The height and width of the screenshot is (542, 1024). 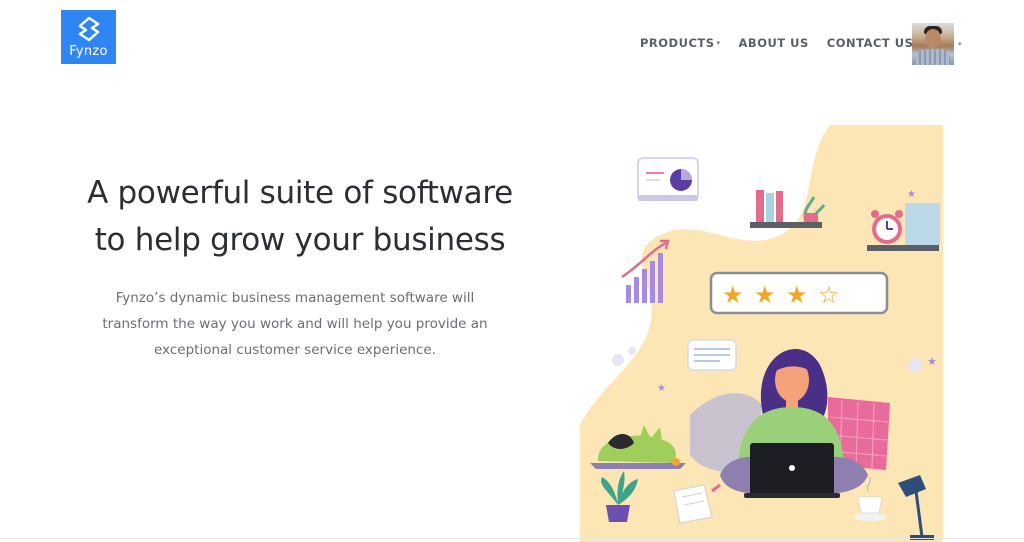 What do you see at coordinates (512, 538) in the screenshot?
I see `section-divider` at bounding box center [512, 538].